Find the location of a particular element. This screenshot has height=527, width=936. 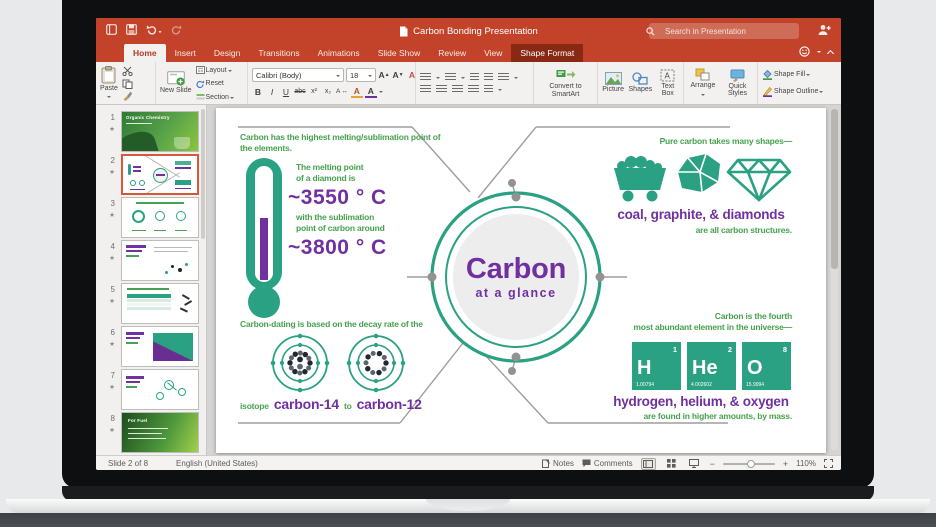

numbering-icon is located at coordinates (450, 77).